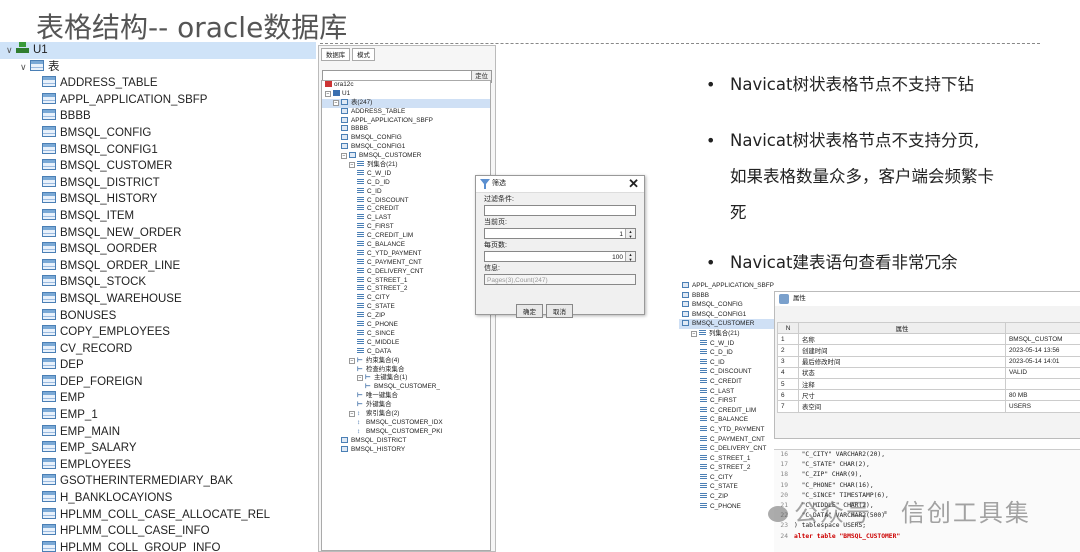  What do you see at coordinates (158, 67) in the screenshot?
I see `tree-node-tables-group: ∨ 表` at bounding box center [158, 67].